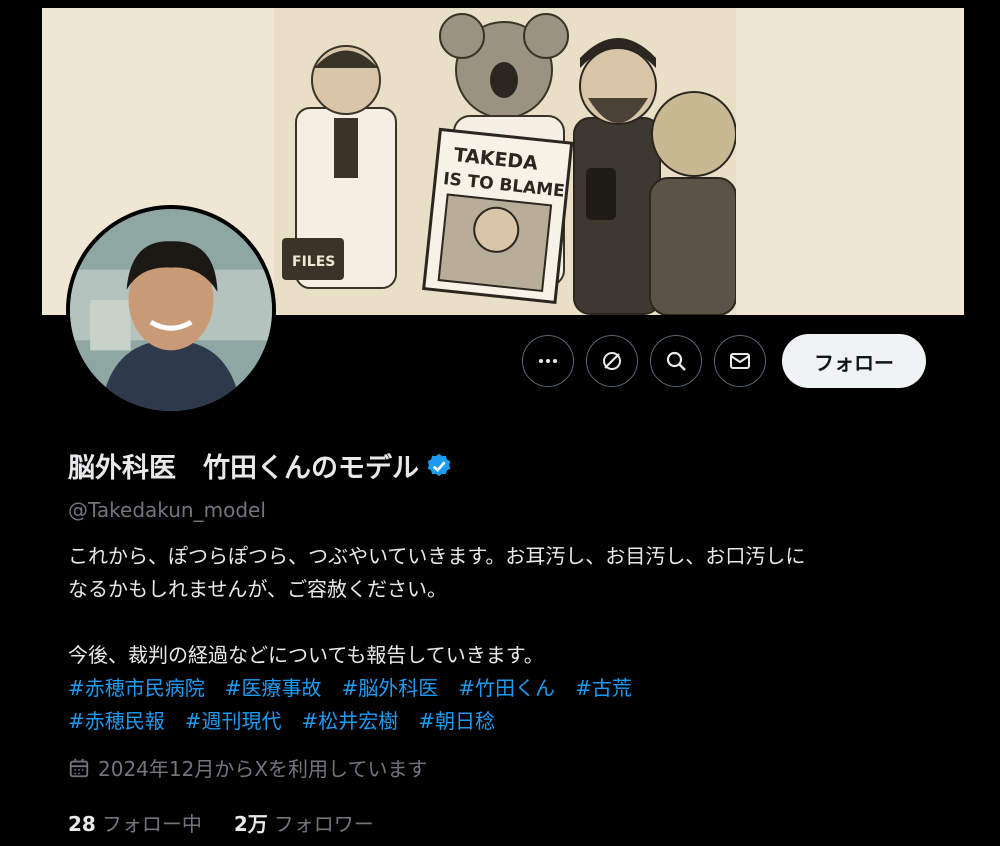 The width and height of the screenshot is (1000, 846). Describe the element at coordinates (116, 721) in the screenshot. I see `hashtag-link: #赤穂民報` at that location.